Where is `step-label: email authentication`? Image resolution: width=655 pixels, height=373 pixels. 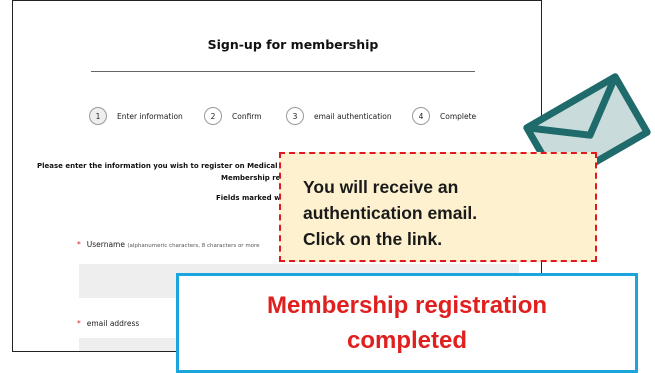 step-label: email authentication is located at coordinates (353, 116).